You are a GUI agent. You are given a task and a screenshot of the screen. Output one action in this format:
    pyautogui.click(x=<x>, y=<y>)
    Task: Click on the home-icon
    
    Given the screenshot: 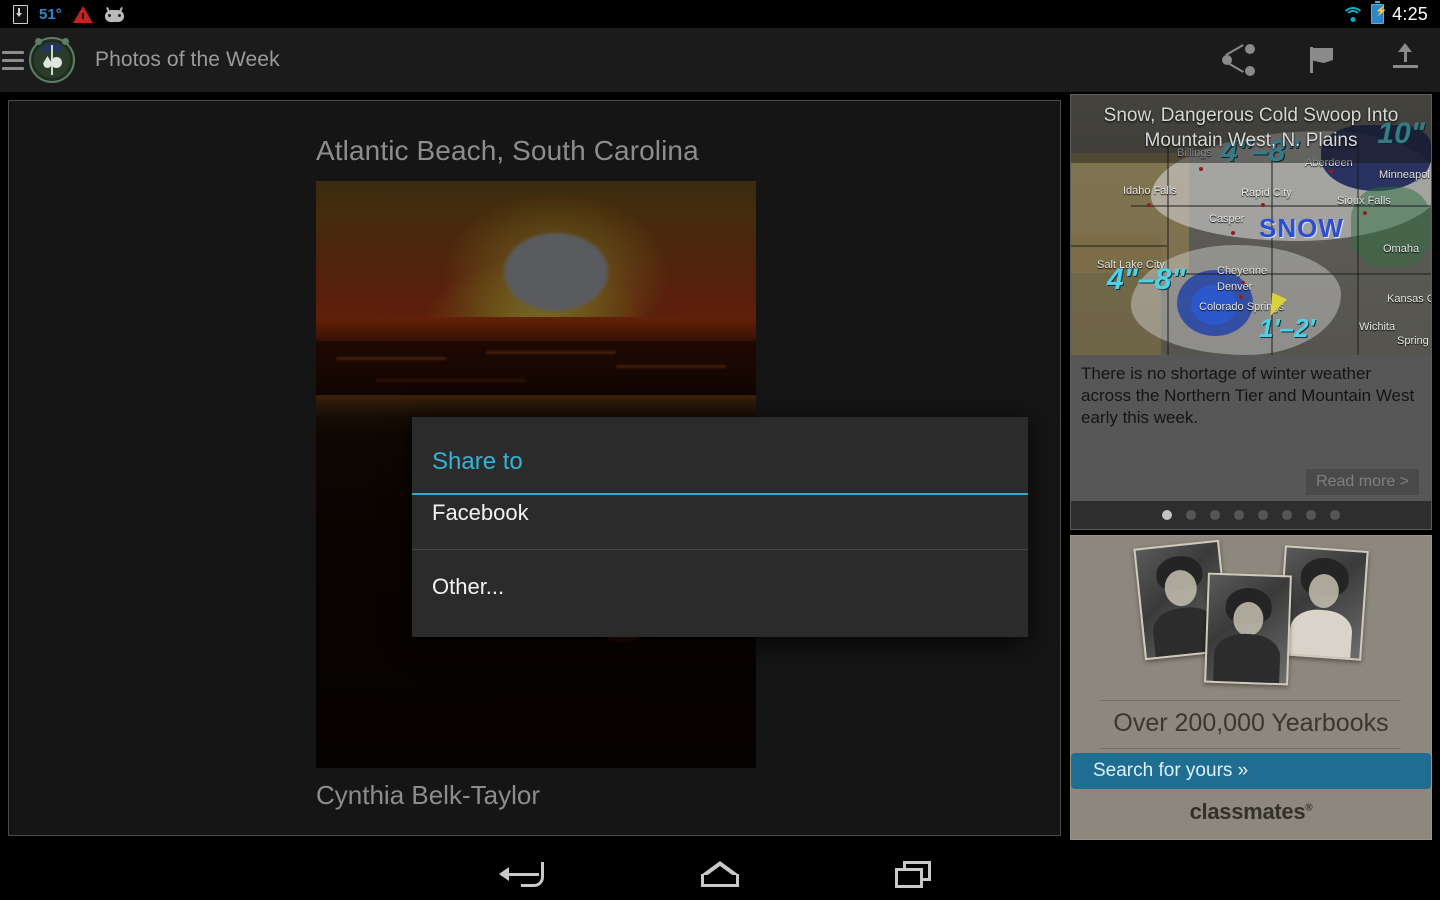 What is the action you would take?
    pyautogui.click(x=720, y=874)
    